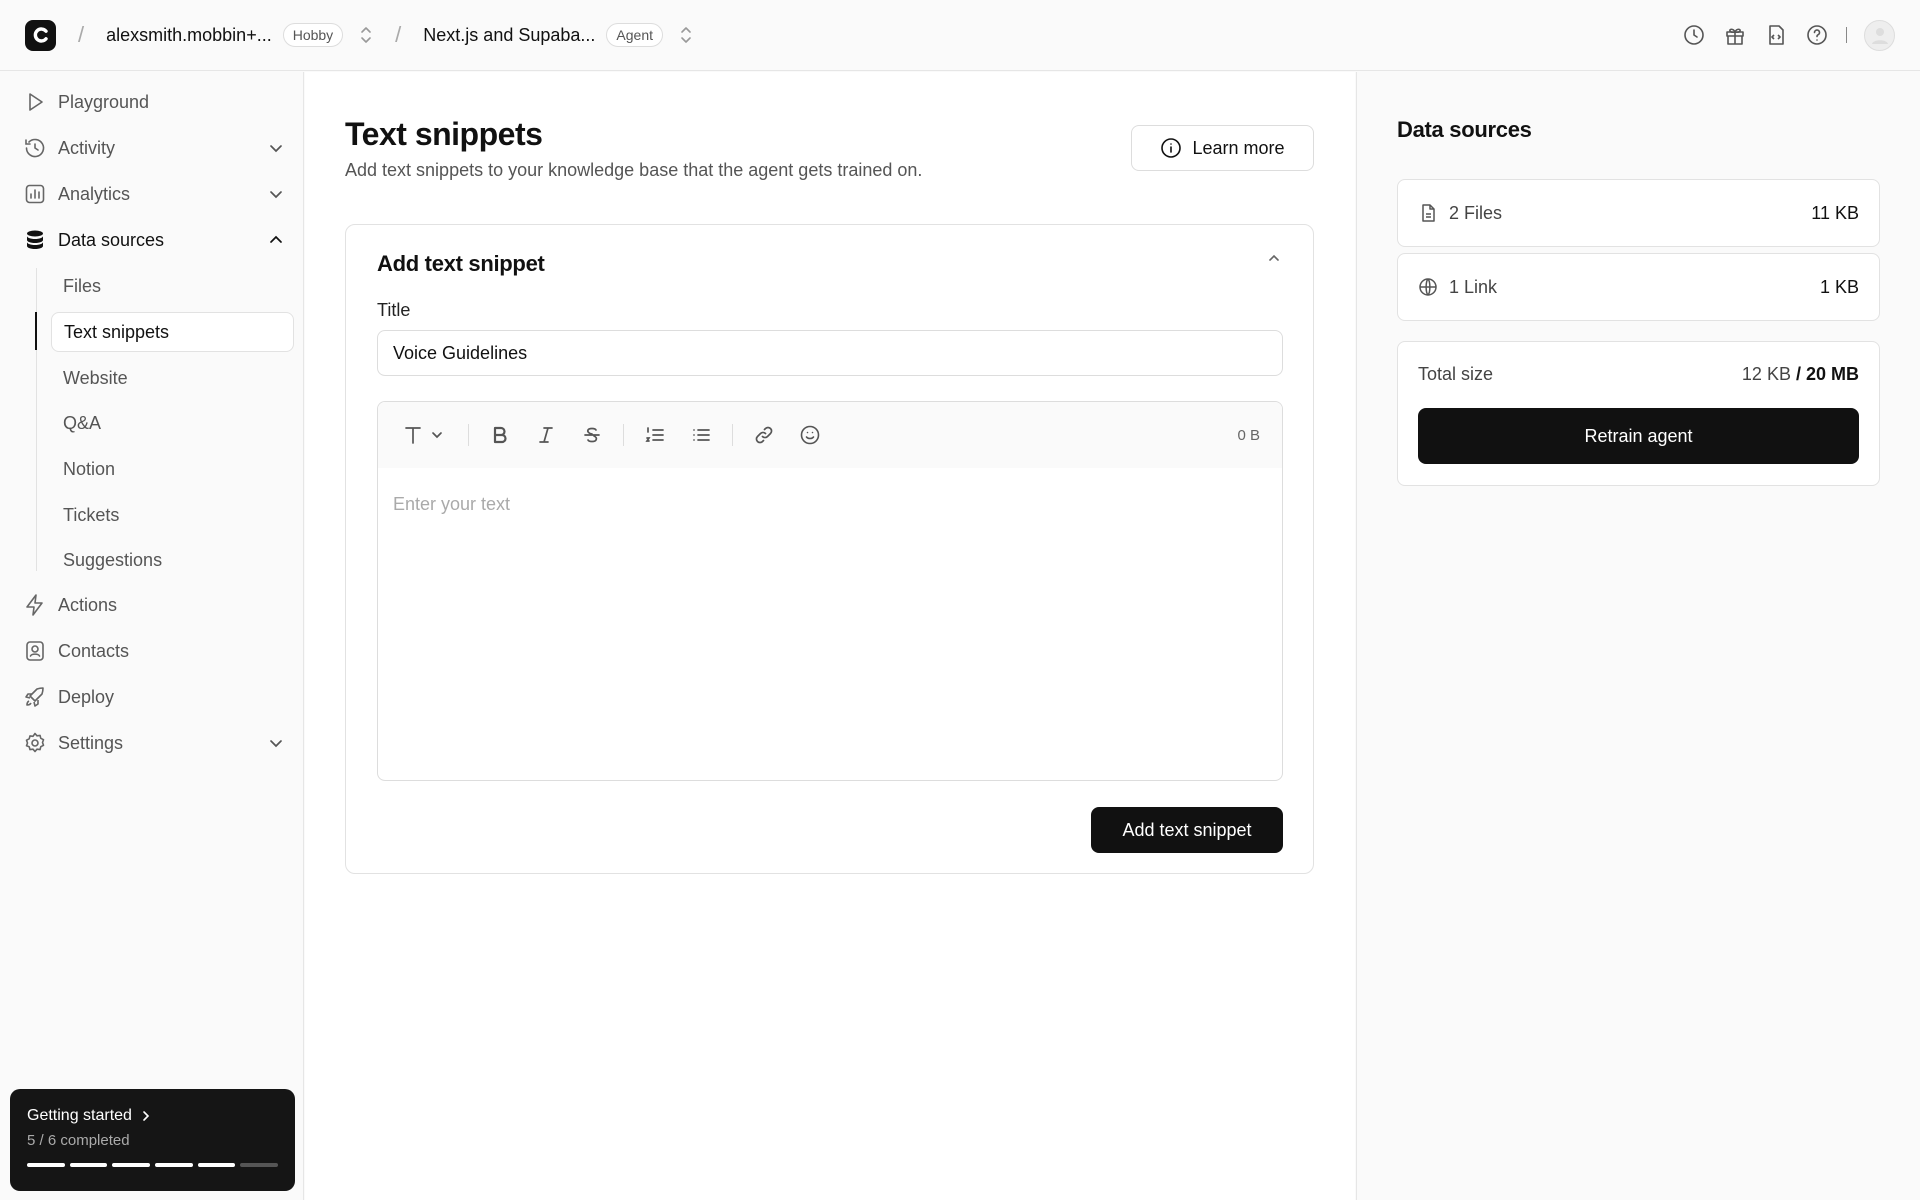  What do you see at coordinates (1817, 35) in the screenshot?
I see `help-icon` at bounding box center [1817, 35].